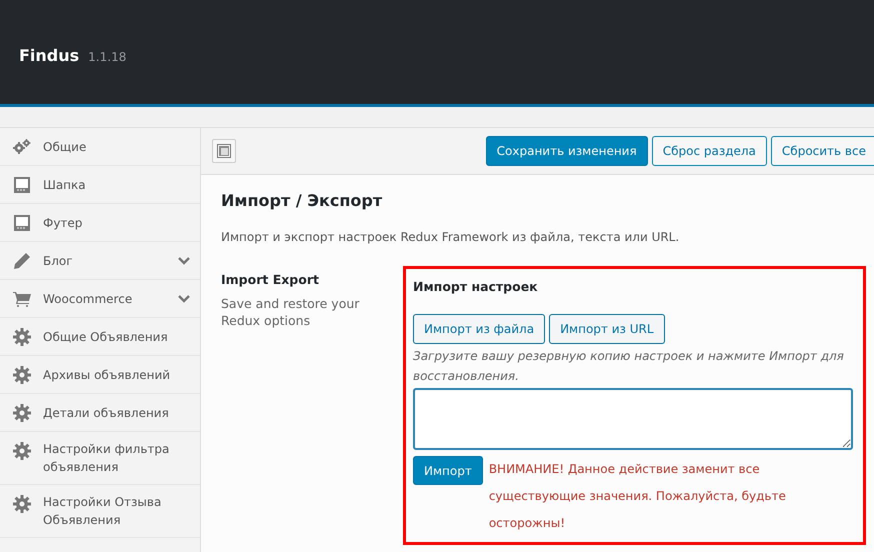  Describe the element at coordinates (22, 261) in the screenshot. I see `pencil-icon` at that location.